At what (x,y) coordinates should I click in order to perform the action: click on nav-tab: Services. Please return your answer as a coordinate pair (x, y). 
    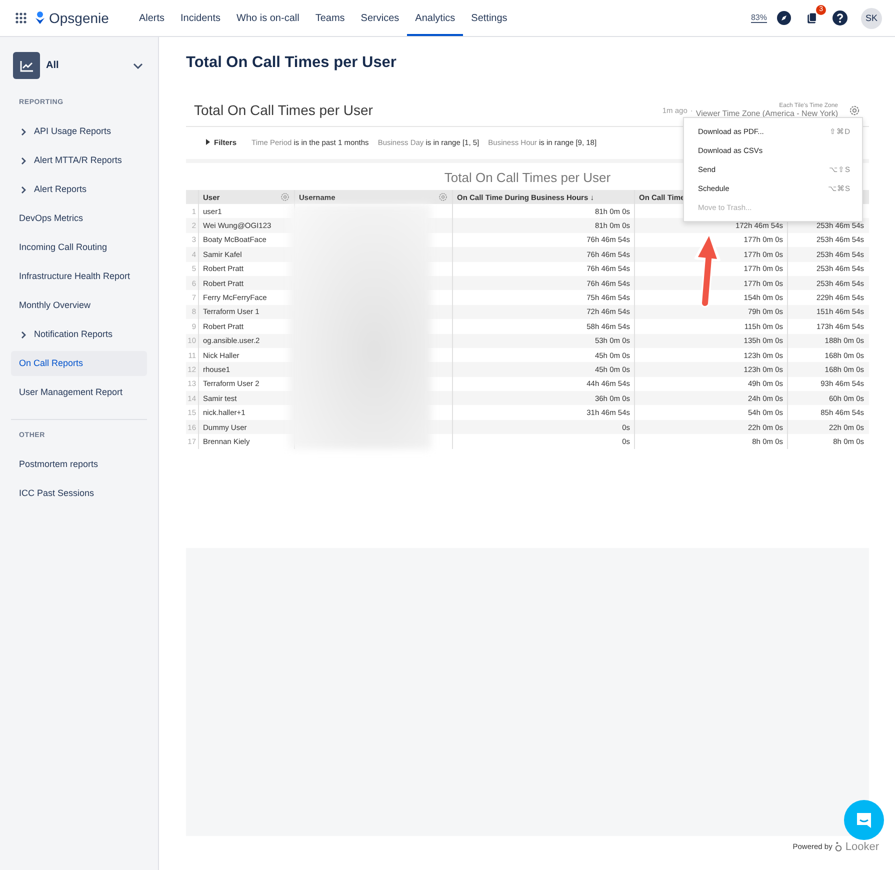
    Looking at the image, I should click on (380, 18).